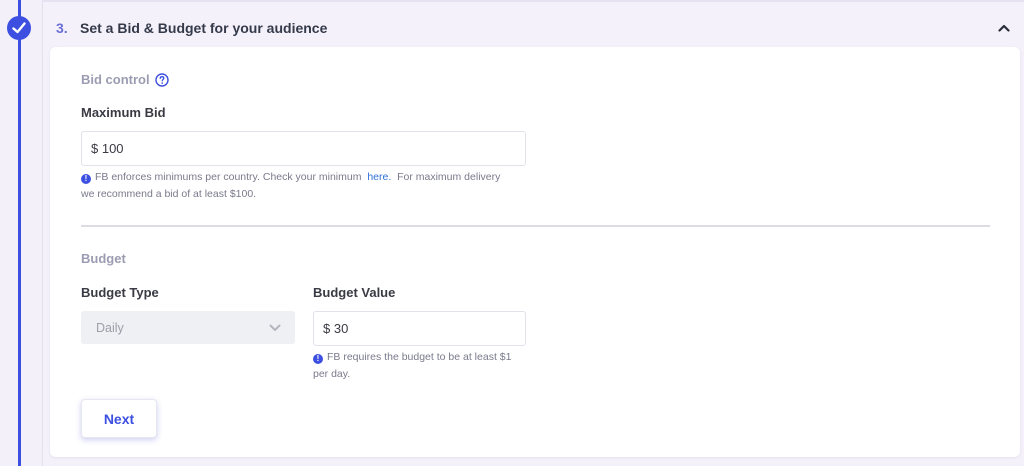  What do you see at coordinates (354, 292) in the screenshot?
I see `budget-value-label: Budget Value` at bounding box center [354, 292].